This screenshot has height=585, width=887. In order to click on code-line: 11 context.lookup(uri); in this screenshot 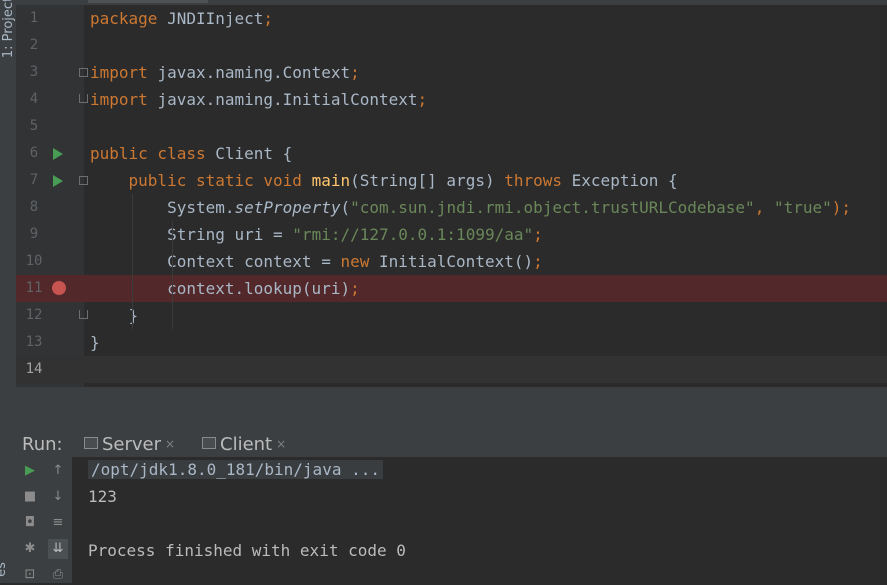, I will do `click(451, 288)`.